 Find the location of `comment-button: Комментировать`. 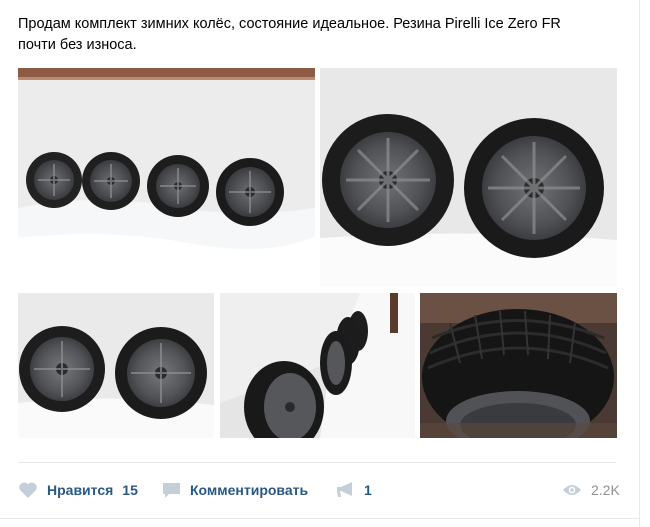

comment-button: Комментировать is located at coordinates (235, 490).